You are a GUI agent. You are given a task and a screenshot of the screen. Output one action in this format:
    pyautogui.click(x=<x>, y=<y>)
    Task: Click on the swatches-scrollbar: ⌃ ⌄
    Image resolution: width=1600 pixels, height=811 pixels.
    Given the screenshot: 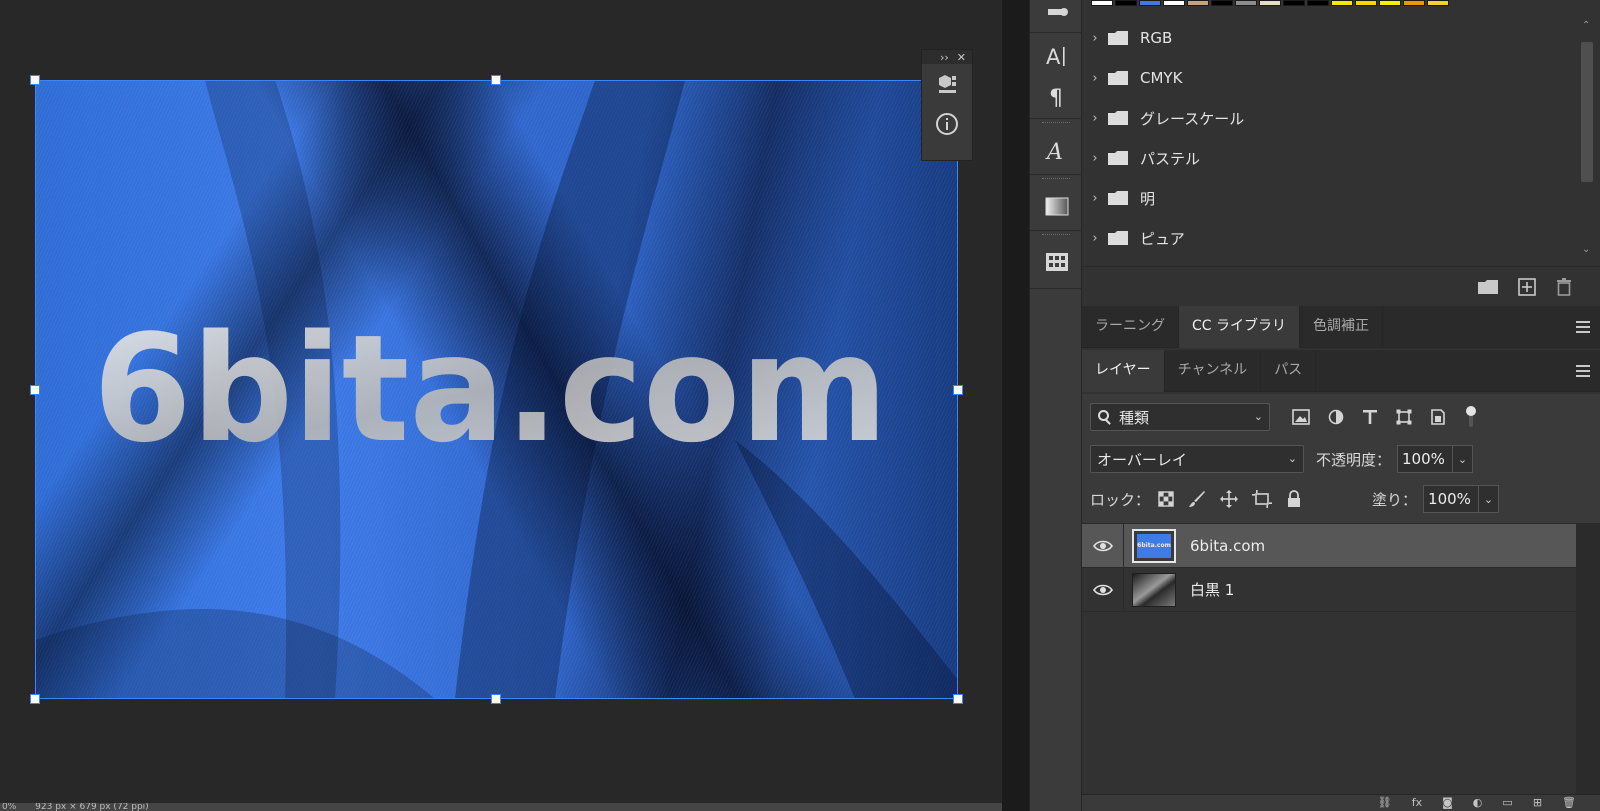 What is the action you would take?
    pyautogui.click(x=1586, y=142)
    